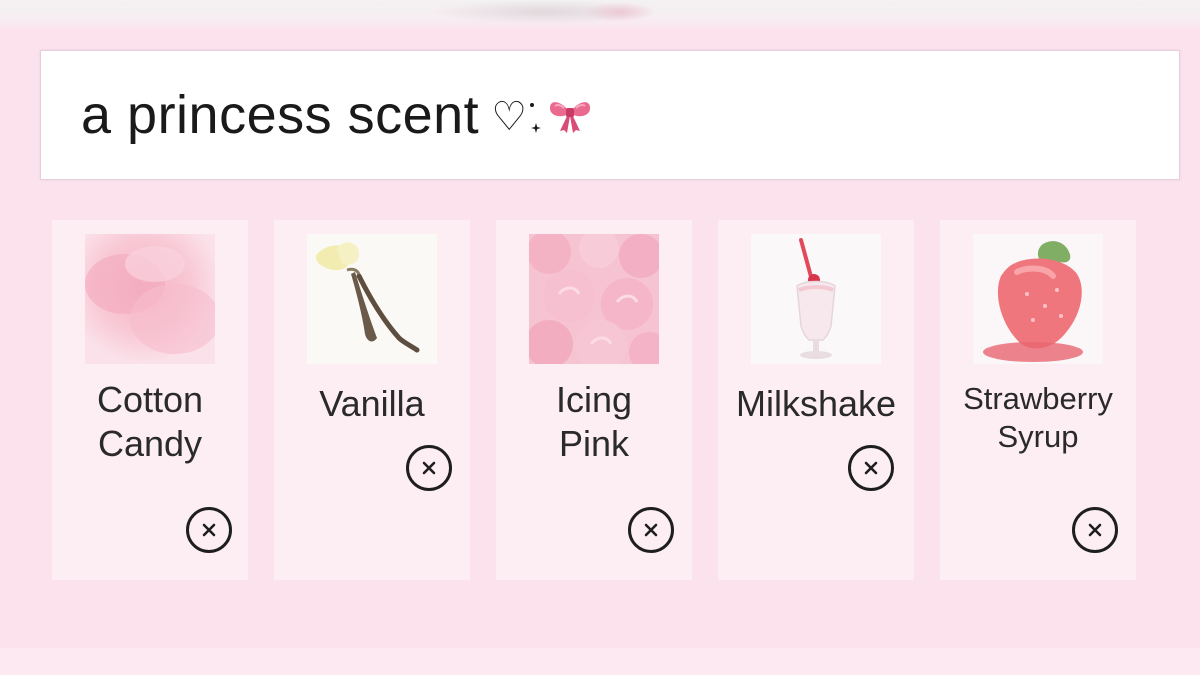 This screenshot has height=675, width=1200. Describe the element at coordinates (150, 421) in the screenshot. I see `scent-label: Cotton Candy` at that location.